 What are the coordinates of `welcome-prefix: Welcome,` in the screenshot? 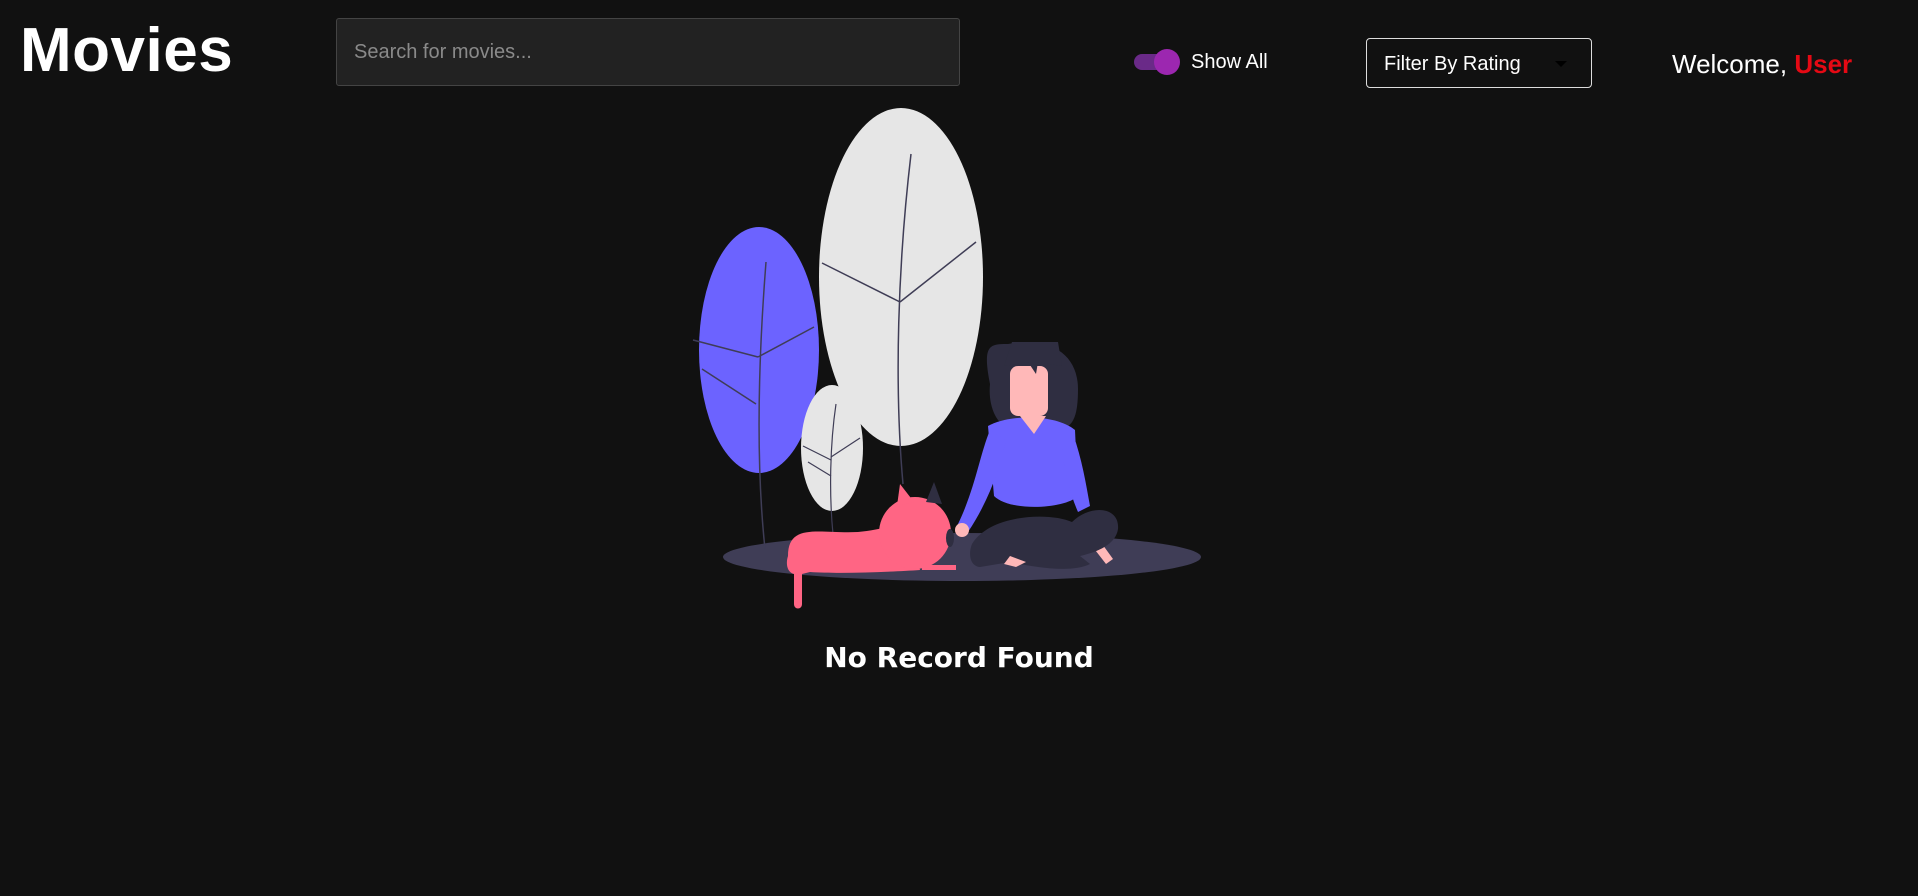 It's located at (1730, 64).